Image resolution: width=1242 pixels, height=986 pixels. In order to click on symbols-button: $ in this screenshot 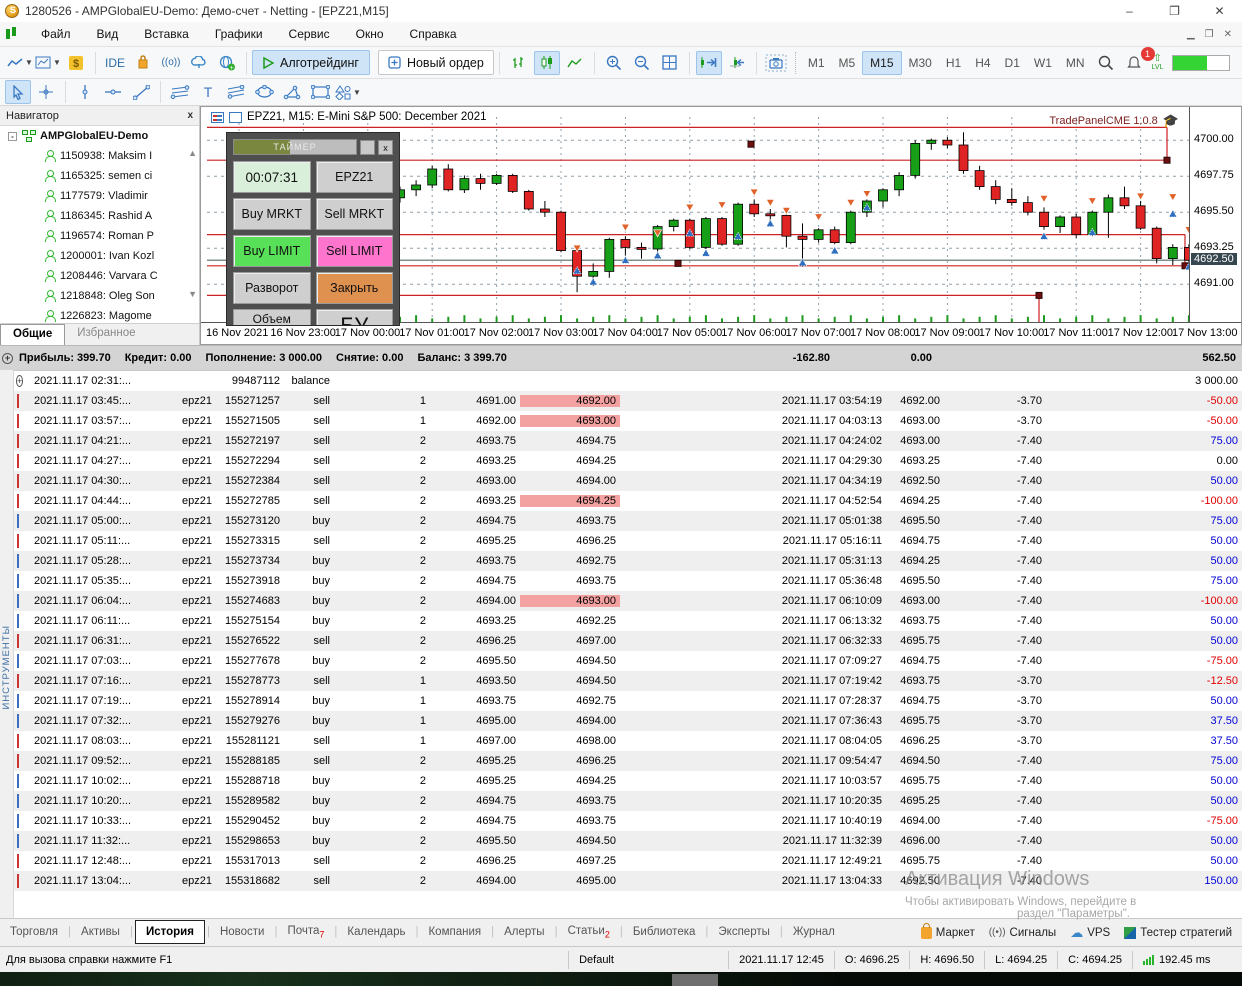, I will do `click(76, 63)`.